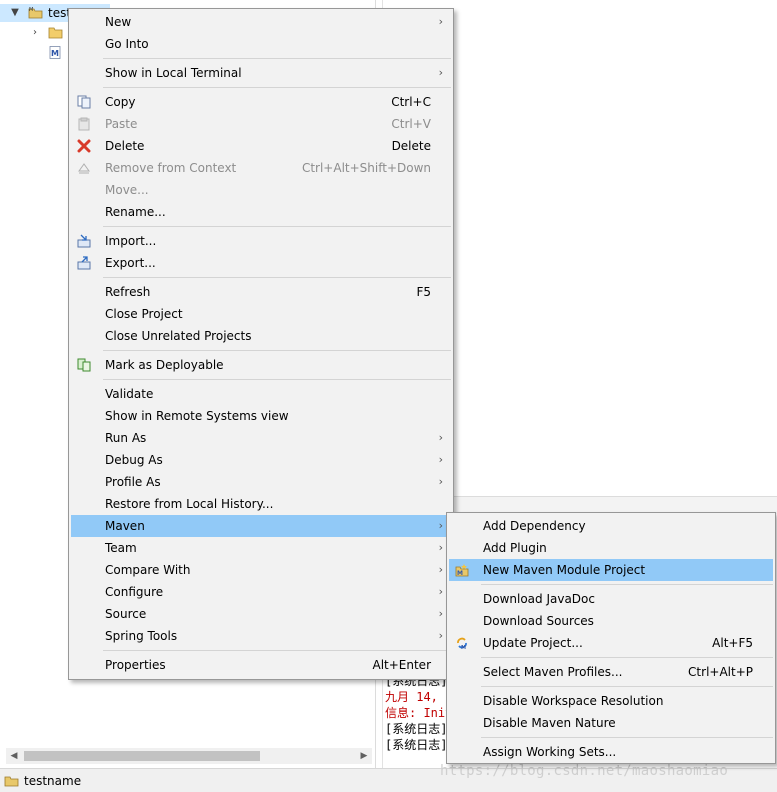 The height and width of the screenshot is (792, 777). I want to click on shortcut-label: F5, so click(423, 292).